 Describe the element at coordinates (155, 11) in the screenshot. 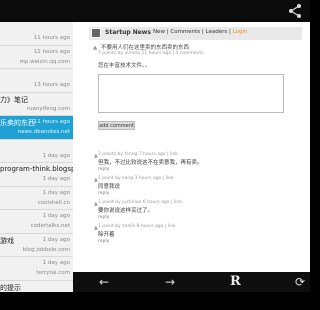

I see `app-top-bar` at that location.